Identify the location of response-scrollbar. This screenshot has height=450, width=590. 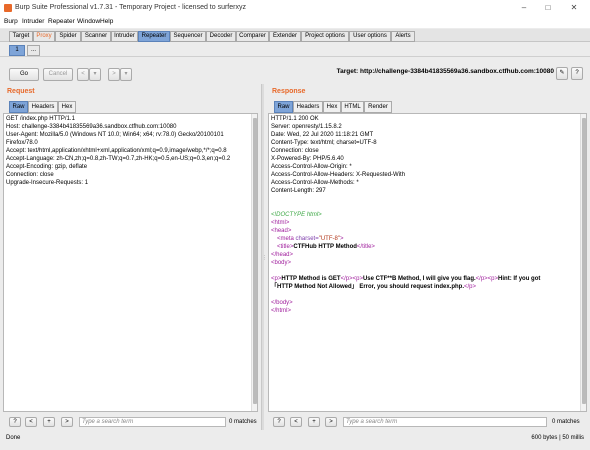
(583, 262).